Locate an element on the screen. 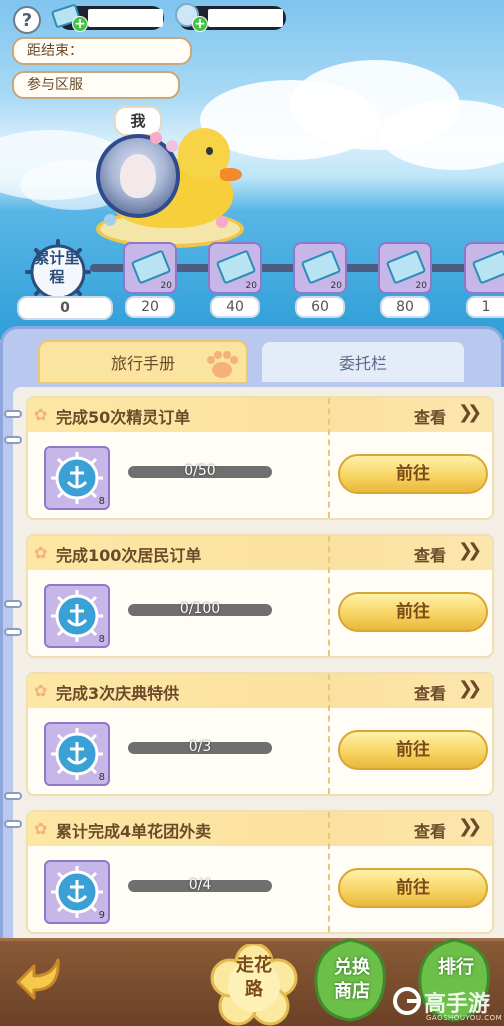  add-ticket-button: + is located at coordinates (80, 24).